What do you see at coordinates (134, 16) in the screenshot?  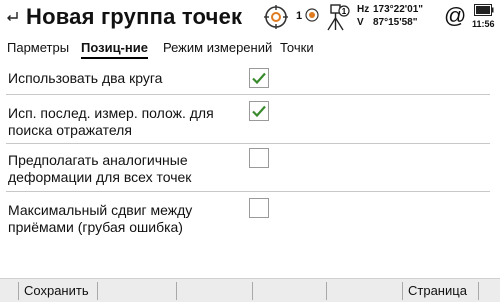 I see `page-title: Новая группа точек` at bounding box center [134, 16].